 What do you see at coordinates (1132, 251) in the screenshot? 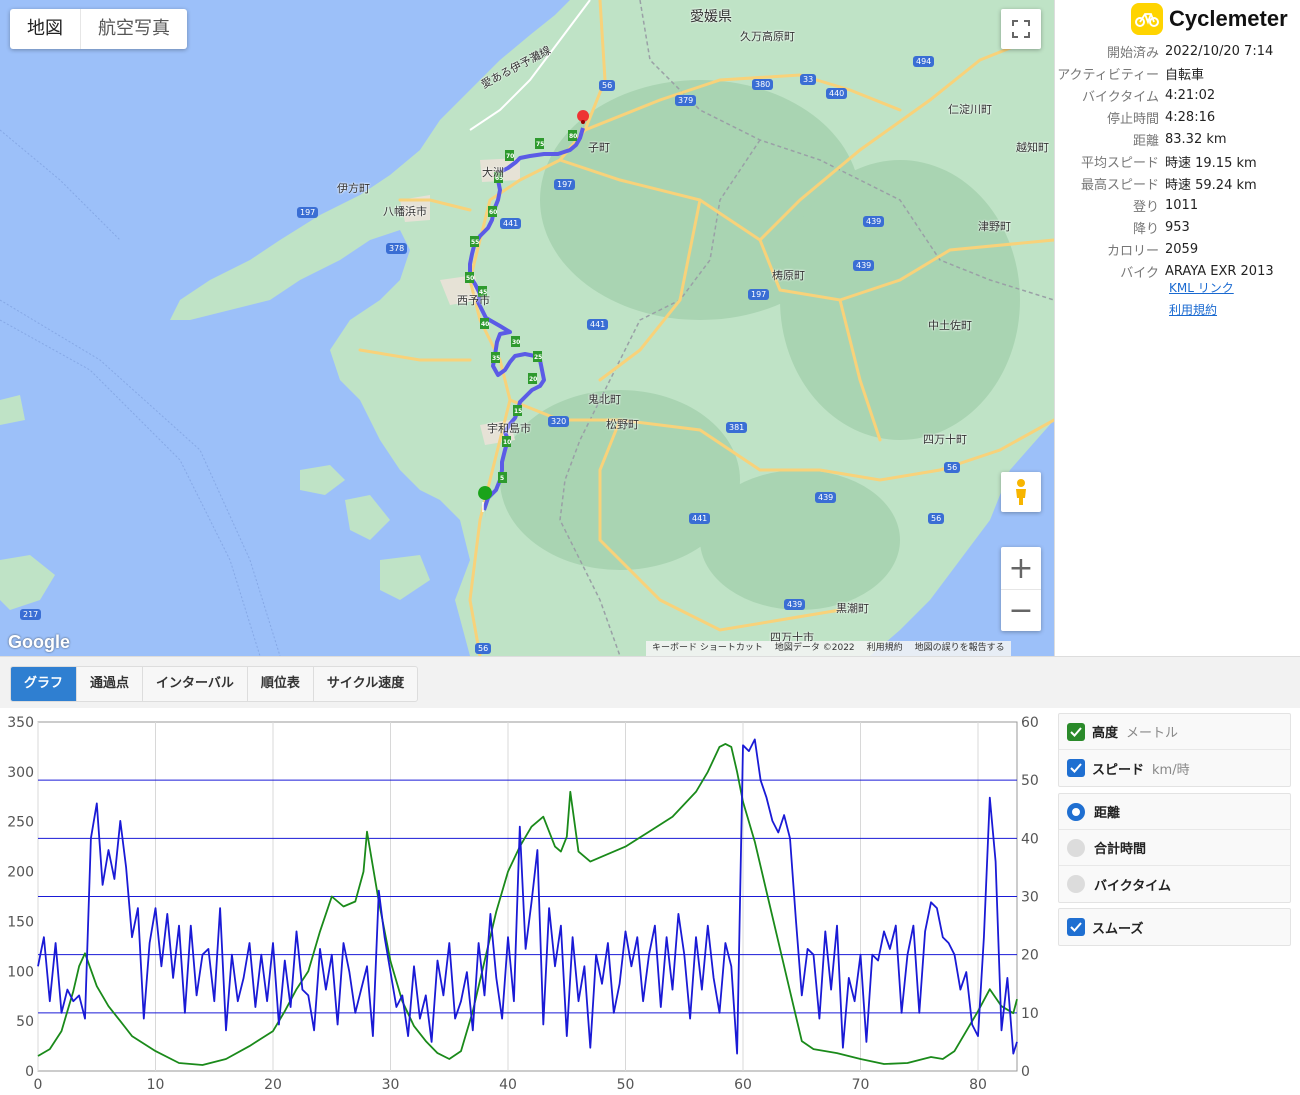
I see `stat-label: カロリー` at bounding box center [1132, 251].